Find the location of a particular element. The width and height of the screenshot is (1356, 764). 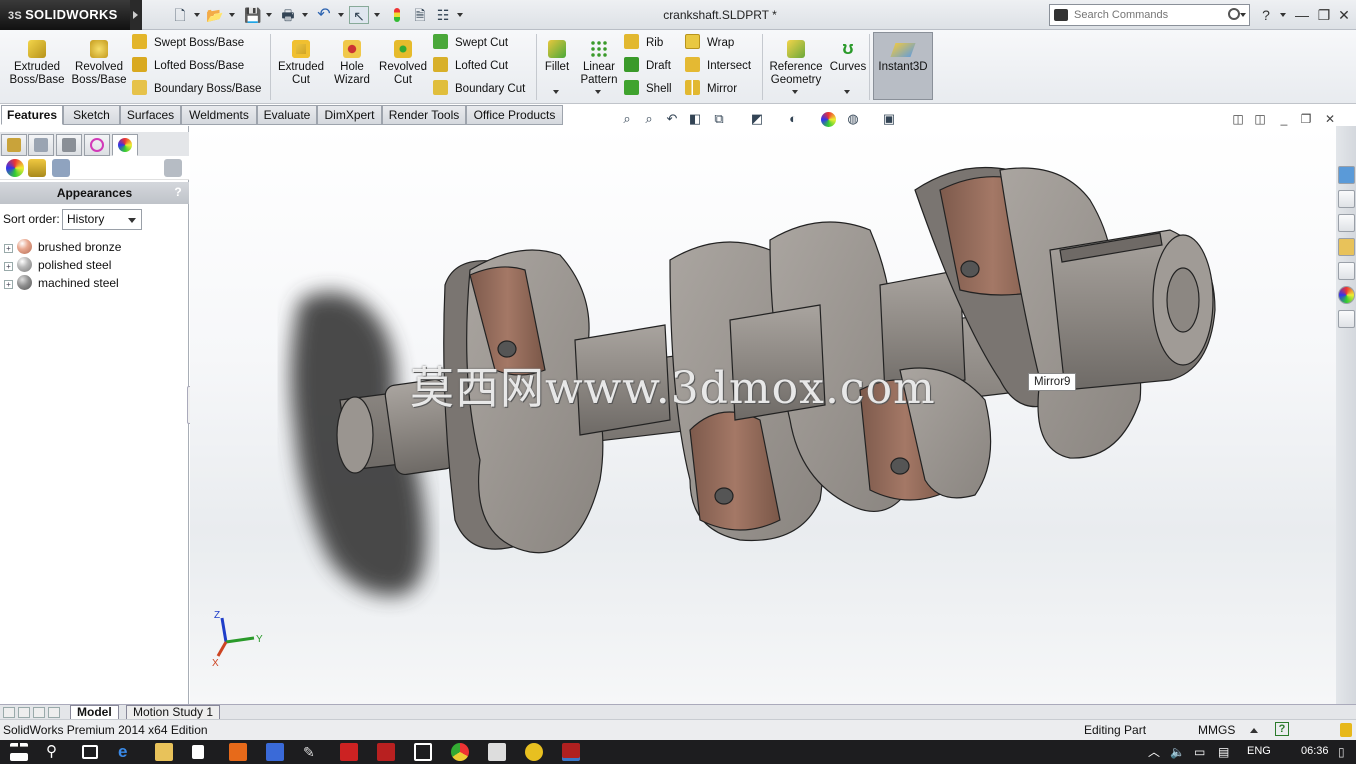

app-red-icon is located at coordinates (349, 752).